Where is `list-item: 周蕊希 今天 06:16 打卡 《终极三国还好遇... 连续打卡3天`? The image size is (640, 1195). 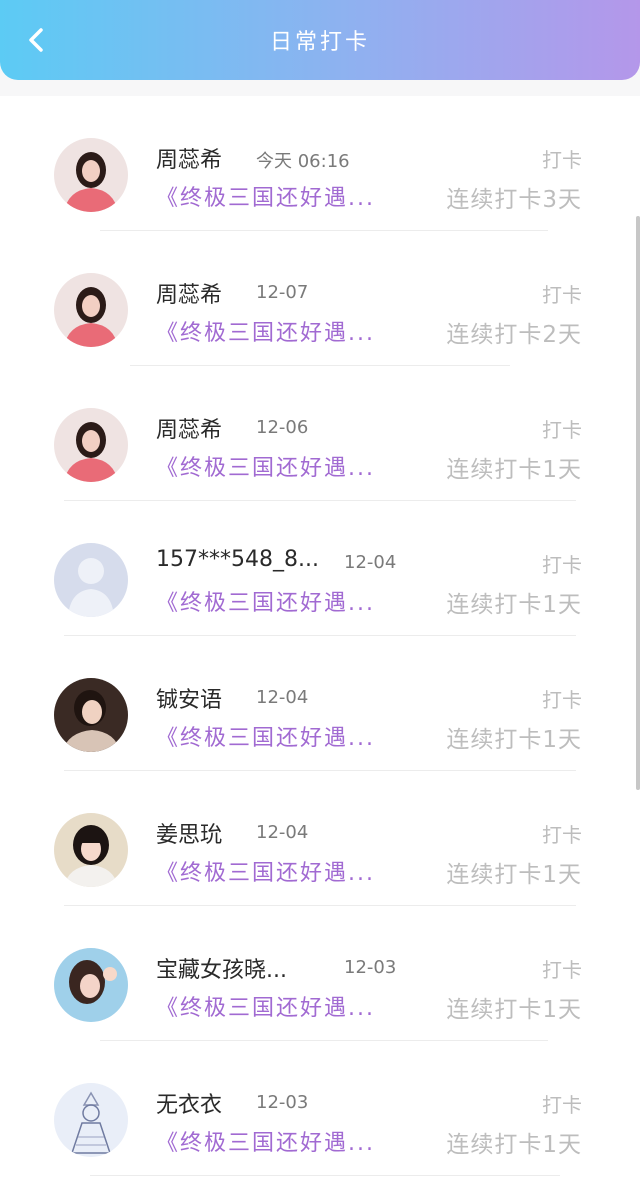 list-item: 周蕊希 今天 06:16 打卡 《终极三国还好遇... 连续打卡3天 is located at coordinates (320, 163).